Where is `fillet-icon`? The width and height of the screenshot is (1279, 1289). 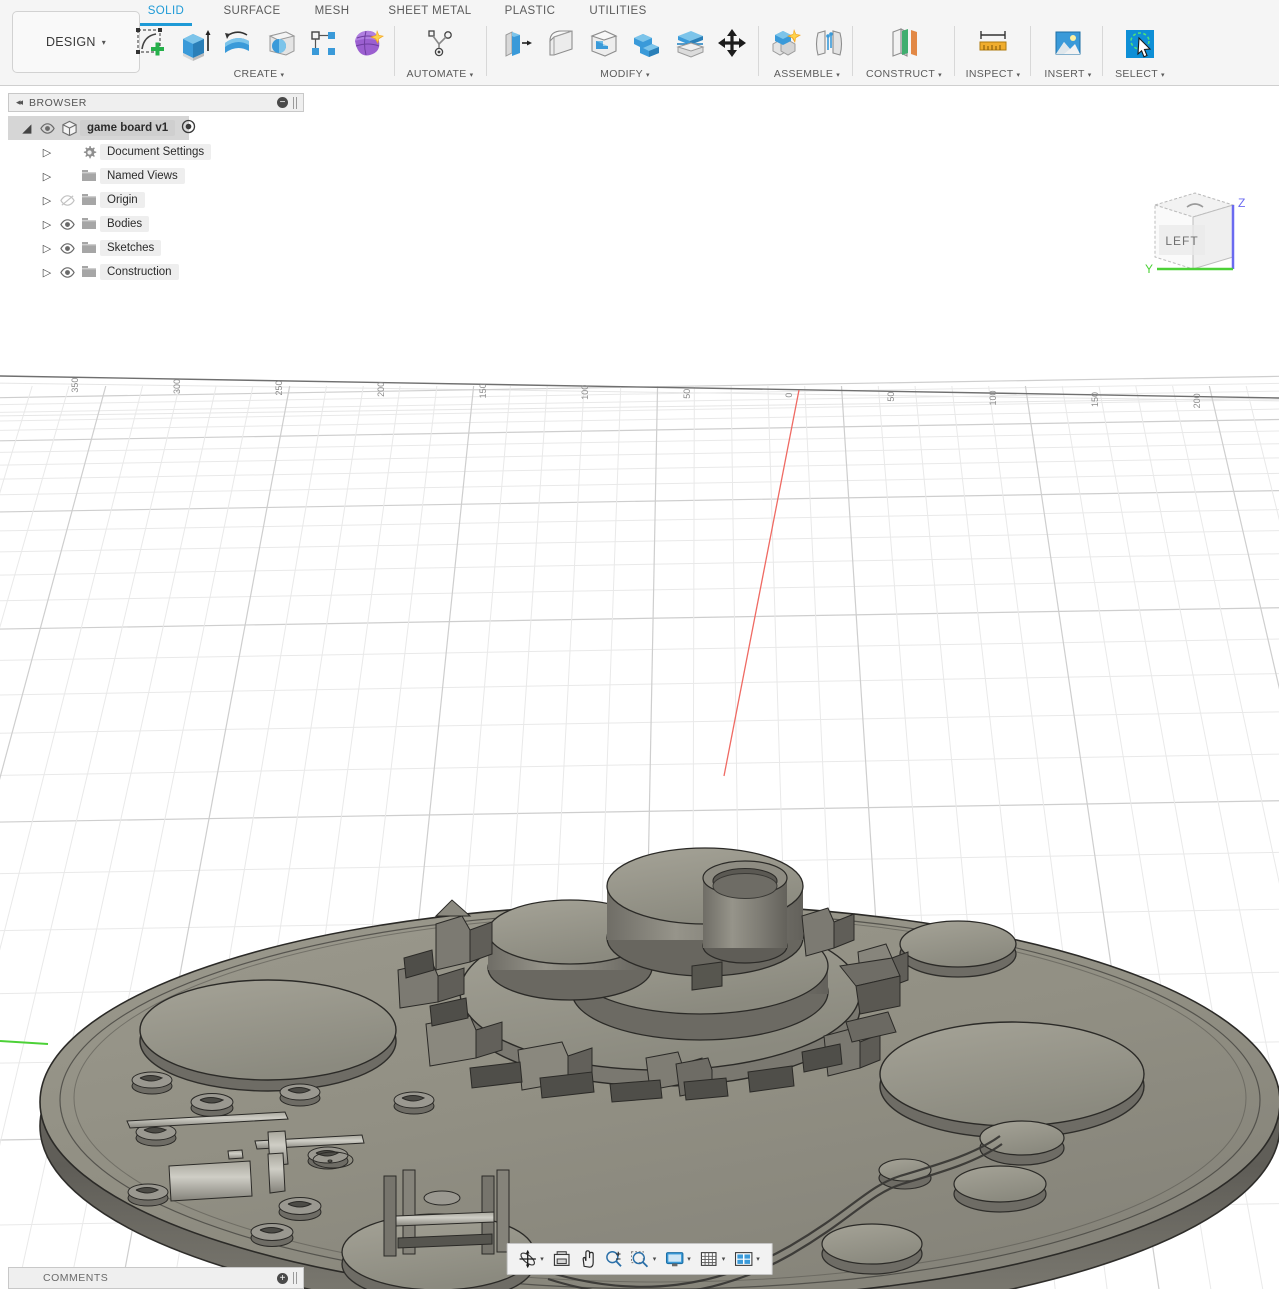 fillet-icon is located at coordinates (561, 44).